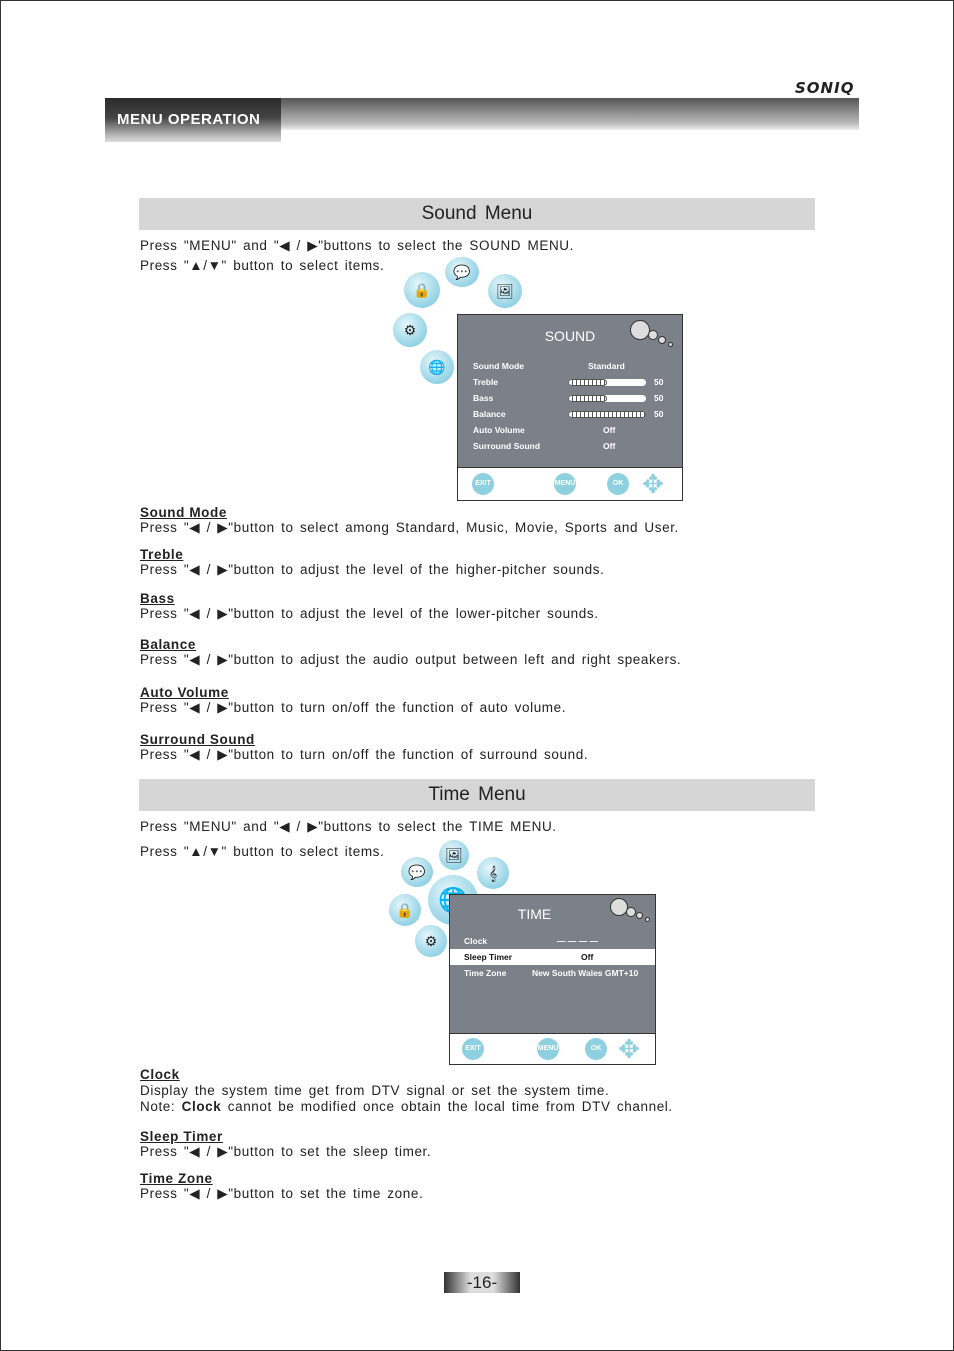  What do you see at coordinates (552, 957) in the screenshot?
I see `osd-row-sleep-timer: Sleep Timer Off` at bounding box center [552, 957].